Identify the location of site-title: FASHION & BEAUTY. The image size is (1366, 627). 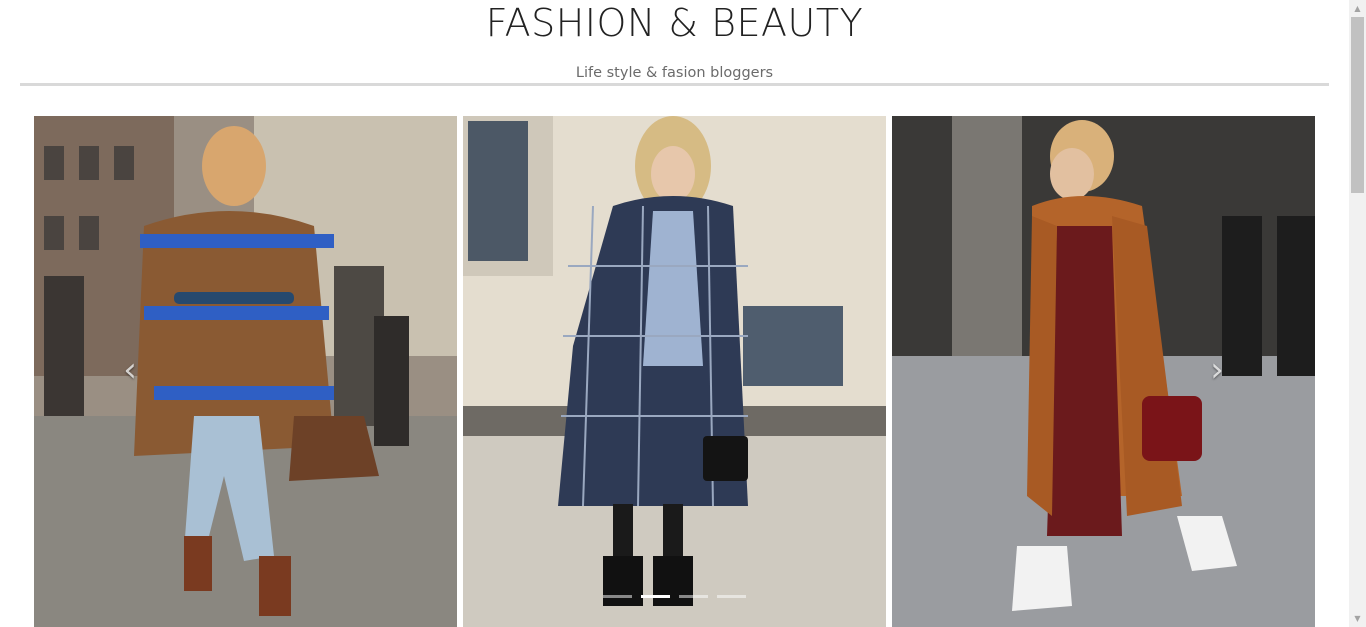
(674, 23).